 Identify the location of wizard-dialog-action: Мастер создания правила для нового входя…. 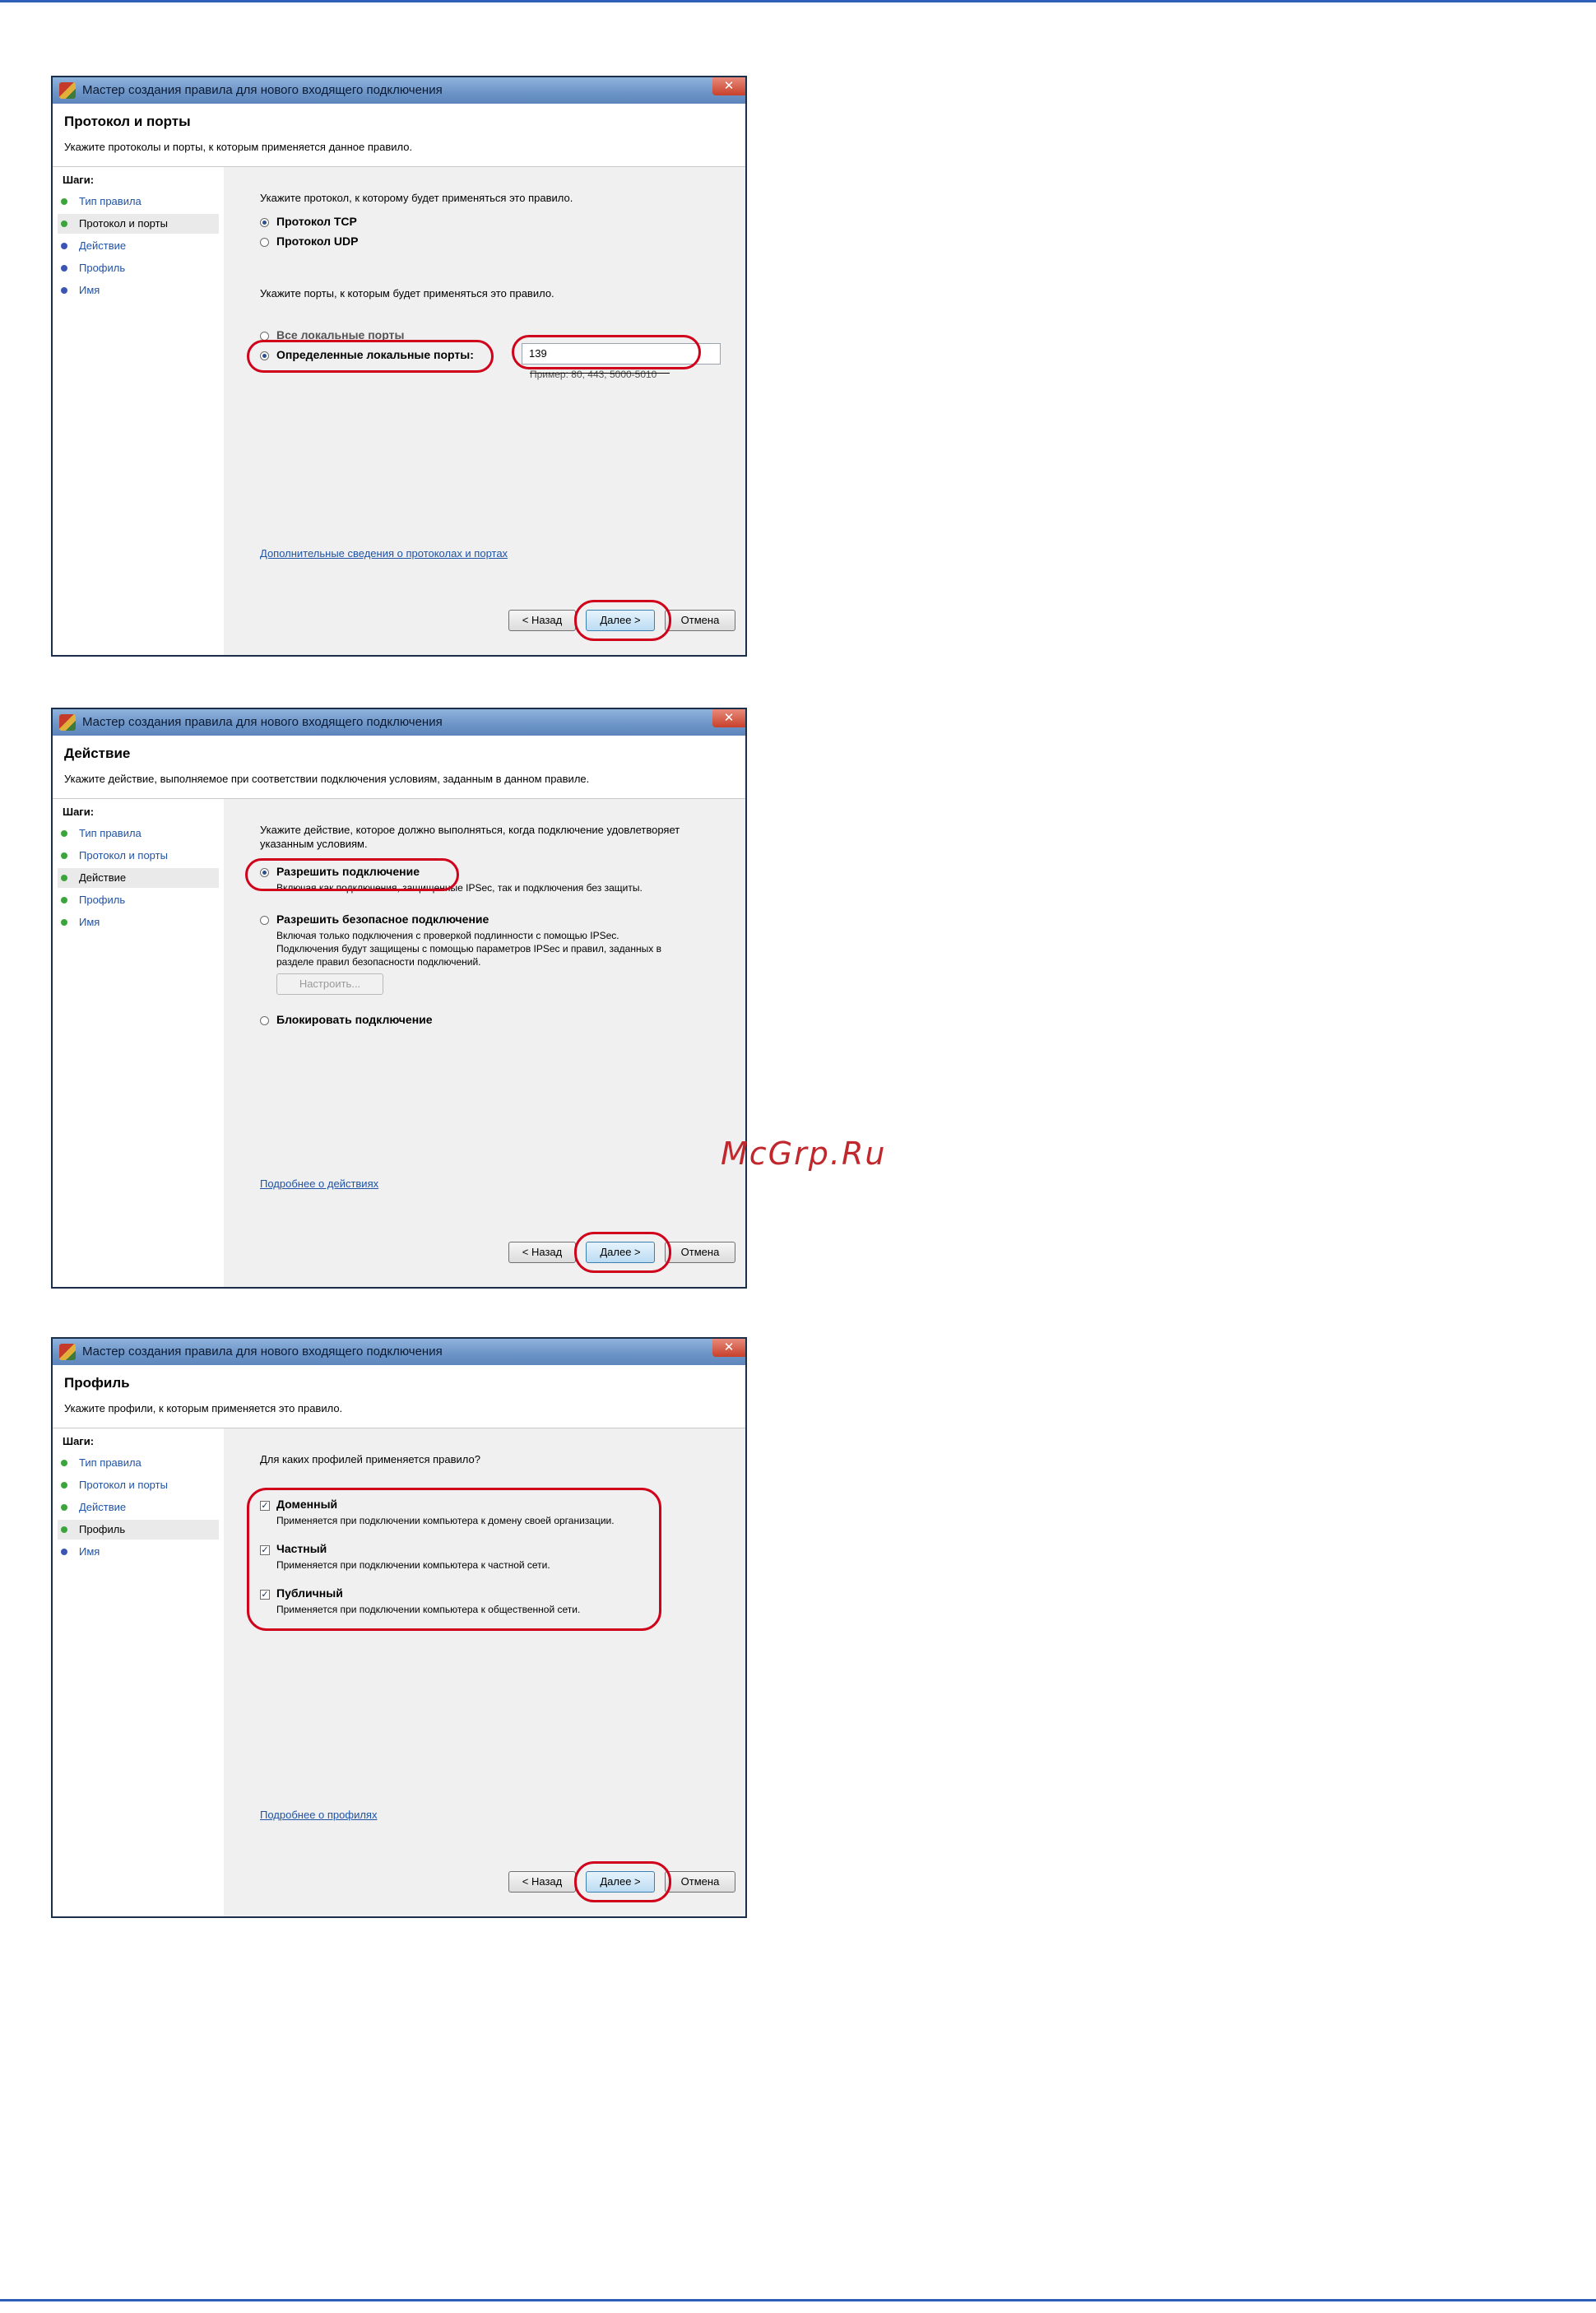
(399, 998).